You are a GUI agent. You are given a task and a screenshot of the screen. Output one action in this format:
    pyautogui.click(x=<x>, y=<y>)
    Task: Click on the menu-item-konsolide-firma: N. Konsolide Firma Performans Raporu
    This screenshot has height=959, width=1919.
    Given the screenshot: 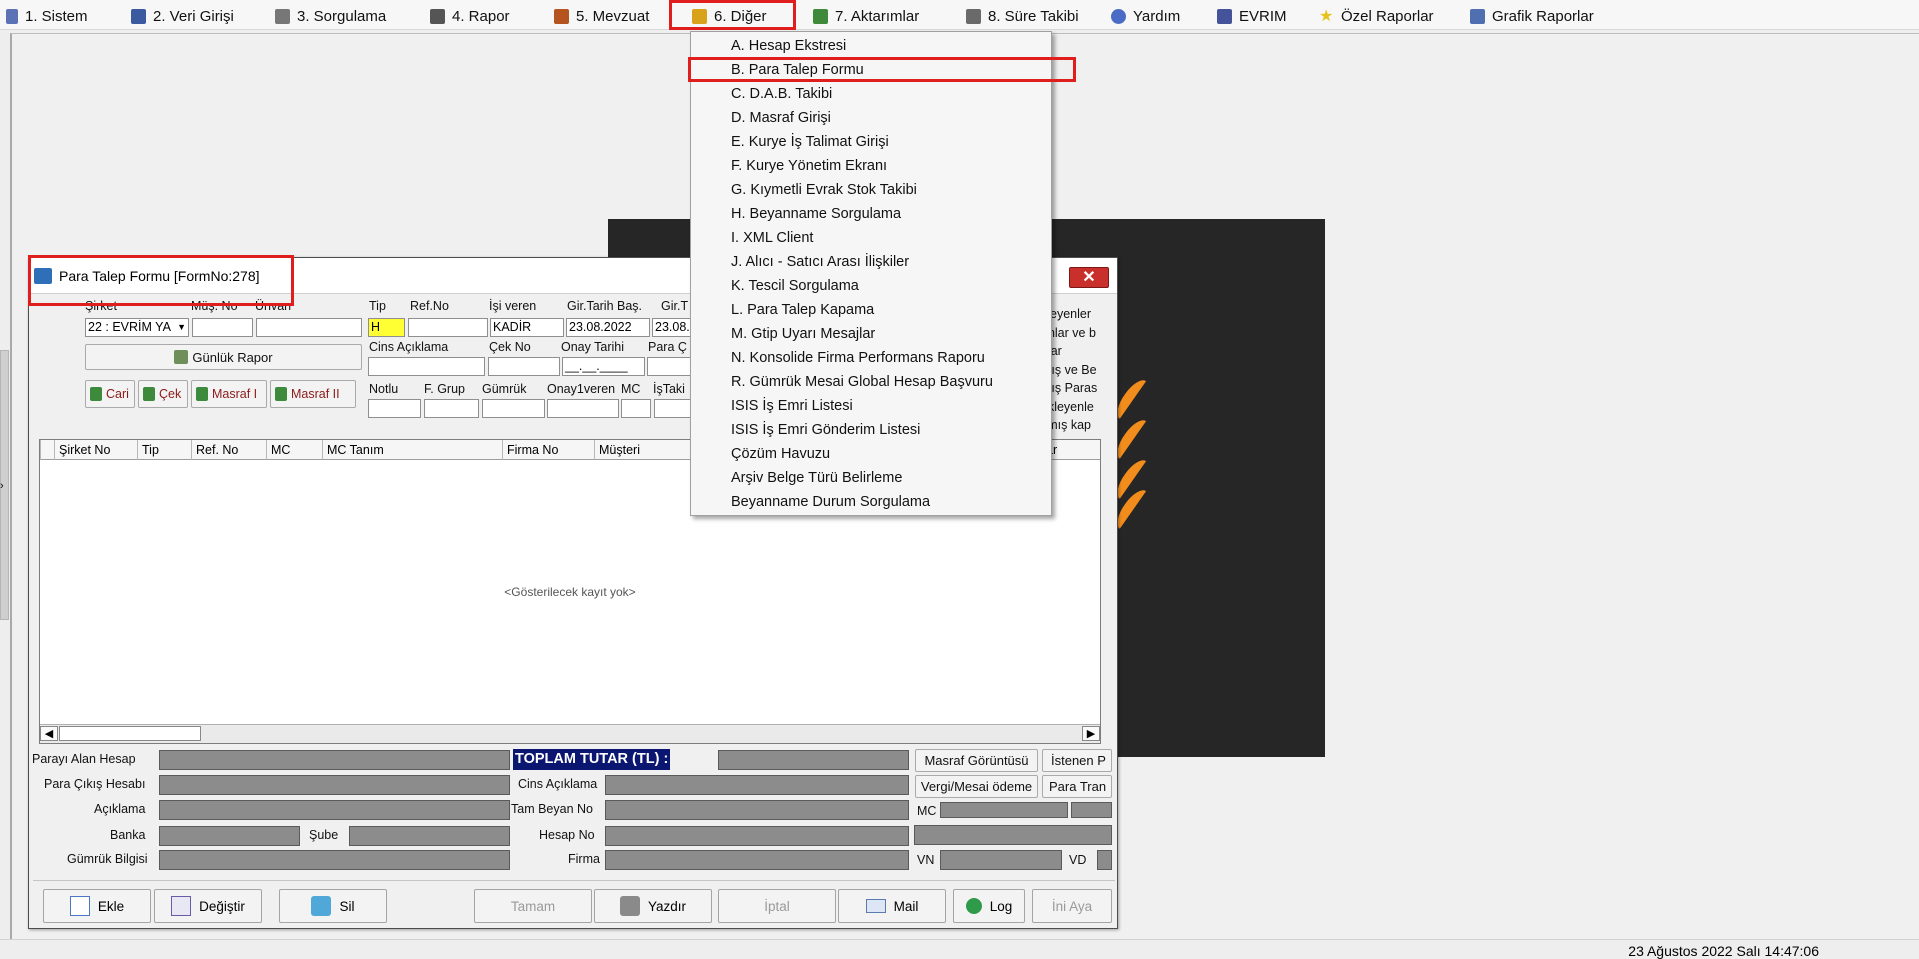 What is the action you would take?
    pyautogui.click(x=858, y=358)
    